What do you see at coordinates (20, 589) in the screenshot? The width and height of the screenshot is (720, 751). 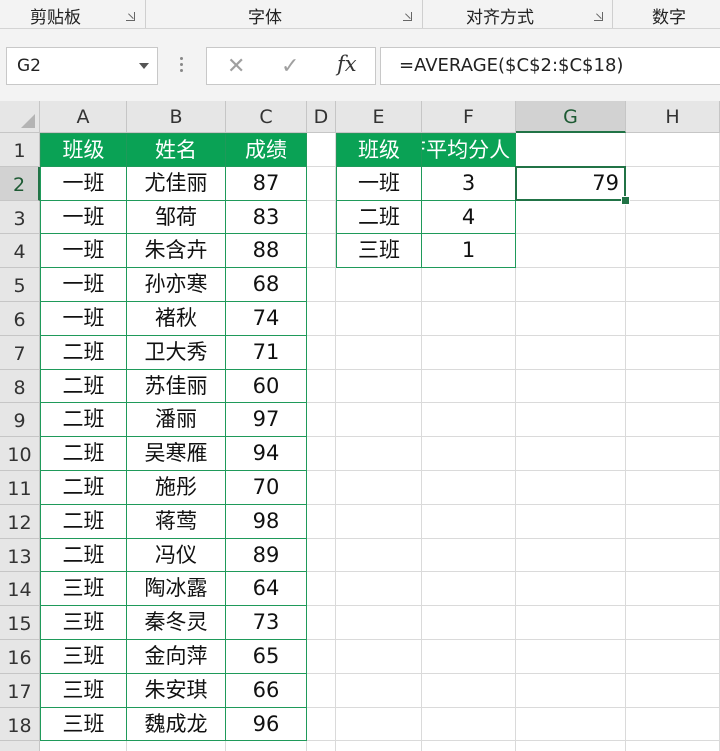 I see `row-header-14: 14` at bounding box center [20, 589].